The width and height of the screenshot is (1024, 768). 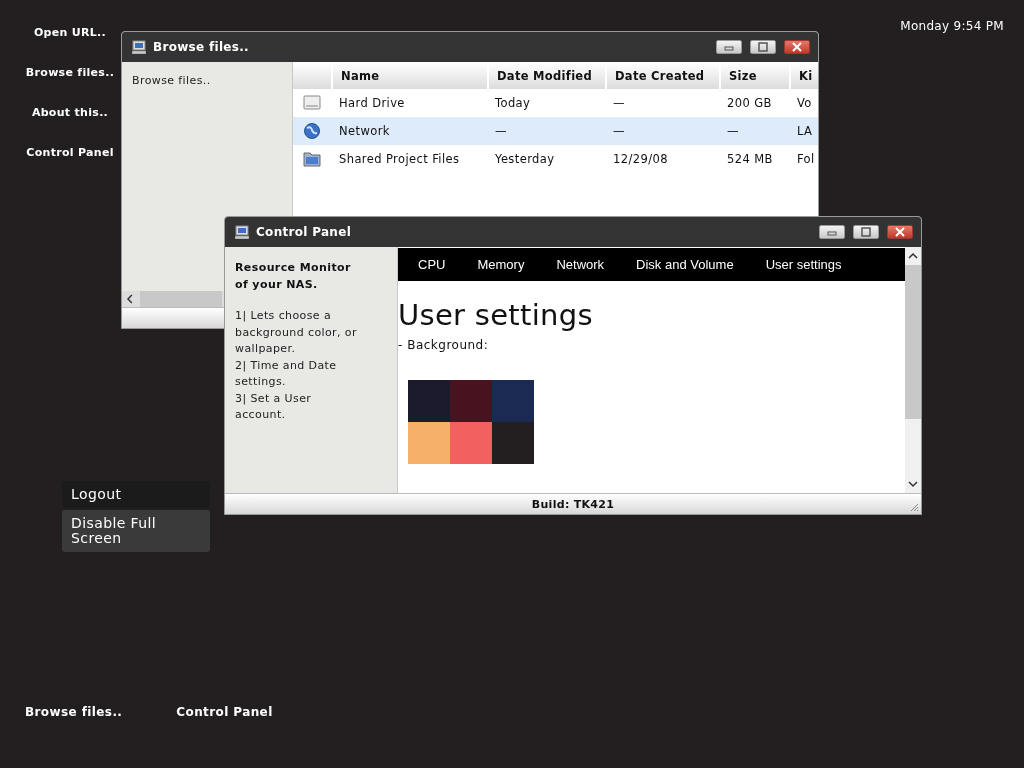 I want to click on desktop-shortcut: Browse files.., so click(x=70, y=73).